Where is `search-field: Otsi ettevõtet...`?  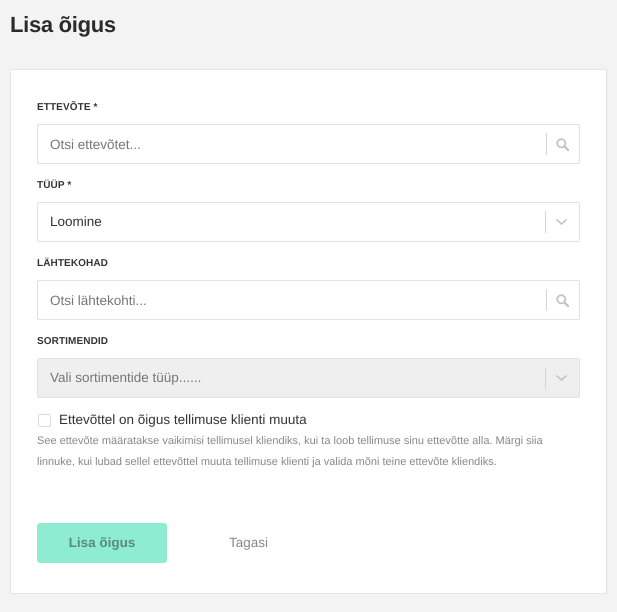
search-field: Otsi ettevõtet... is located at coordinates (308, 144).